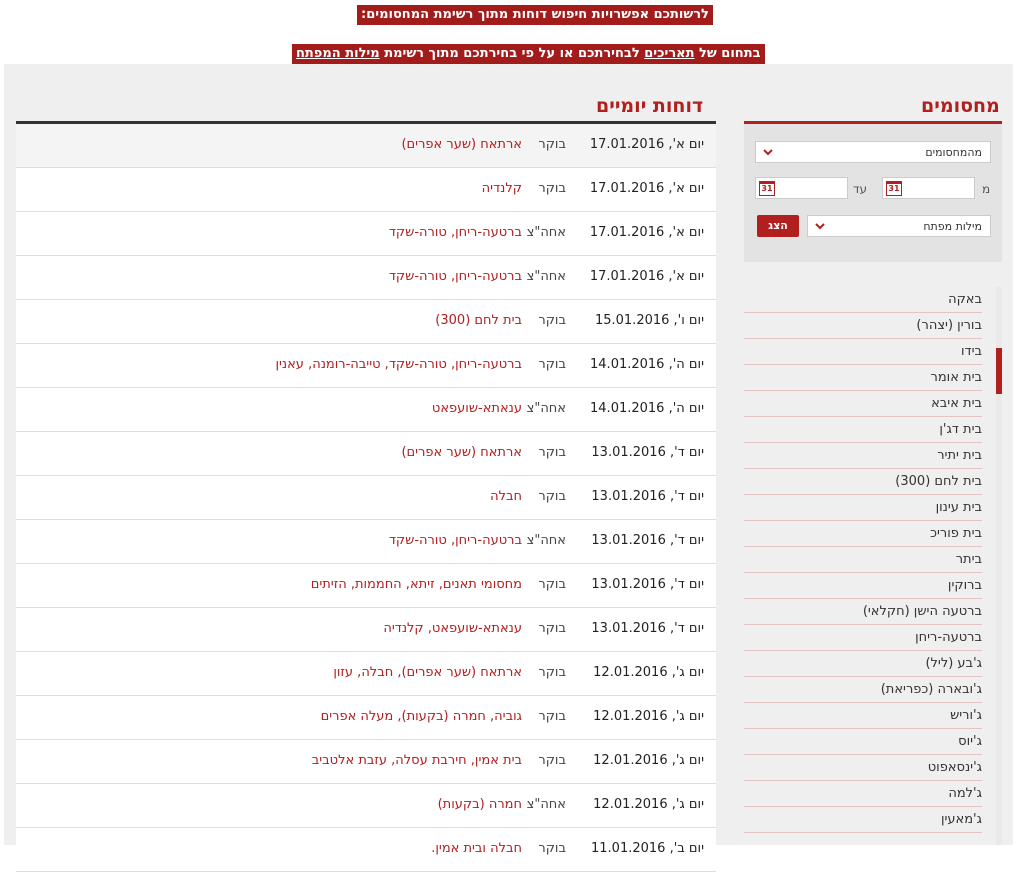  What do you see at coordinates (669, 53) in the screenshot?
I see `dates-link: תאריכים` at bounding box center [669, 53].